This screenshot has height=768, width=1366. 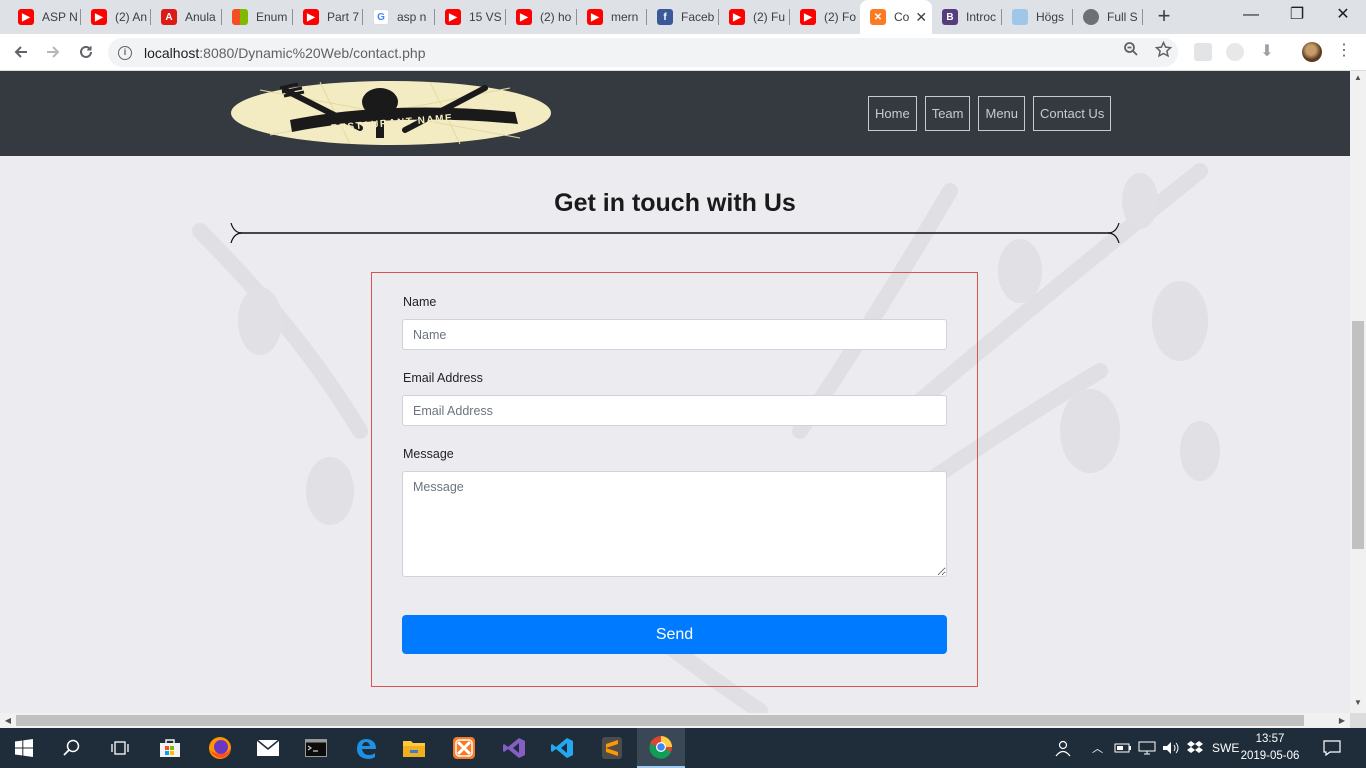 What do you see at coordinates (257, 17) in the screenshot?
I see `browser-tab: Enum` at bounding box center [257, 17].